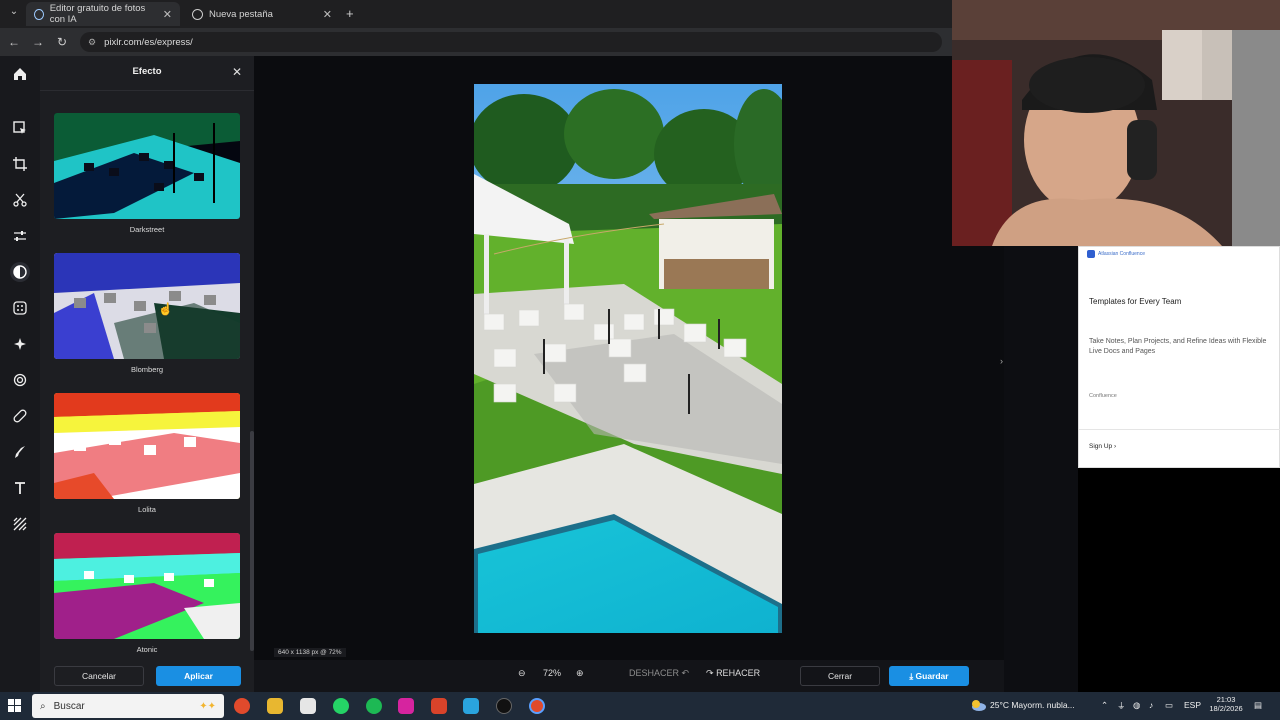 Image resolution: width=1280 pixels, height=720 pixels. What do you see at coordinates (537, 706) in the screenshot?
I see `chrome-active-icon` at bounding box center [537, 706].